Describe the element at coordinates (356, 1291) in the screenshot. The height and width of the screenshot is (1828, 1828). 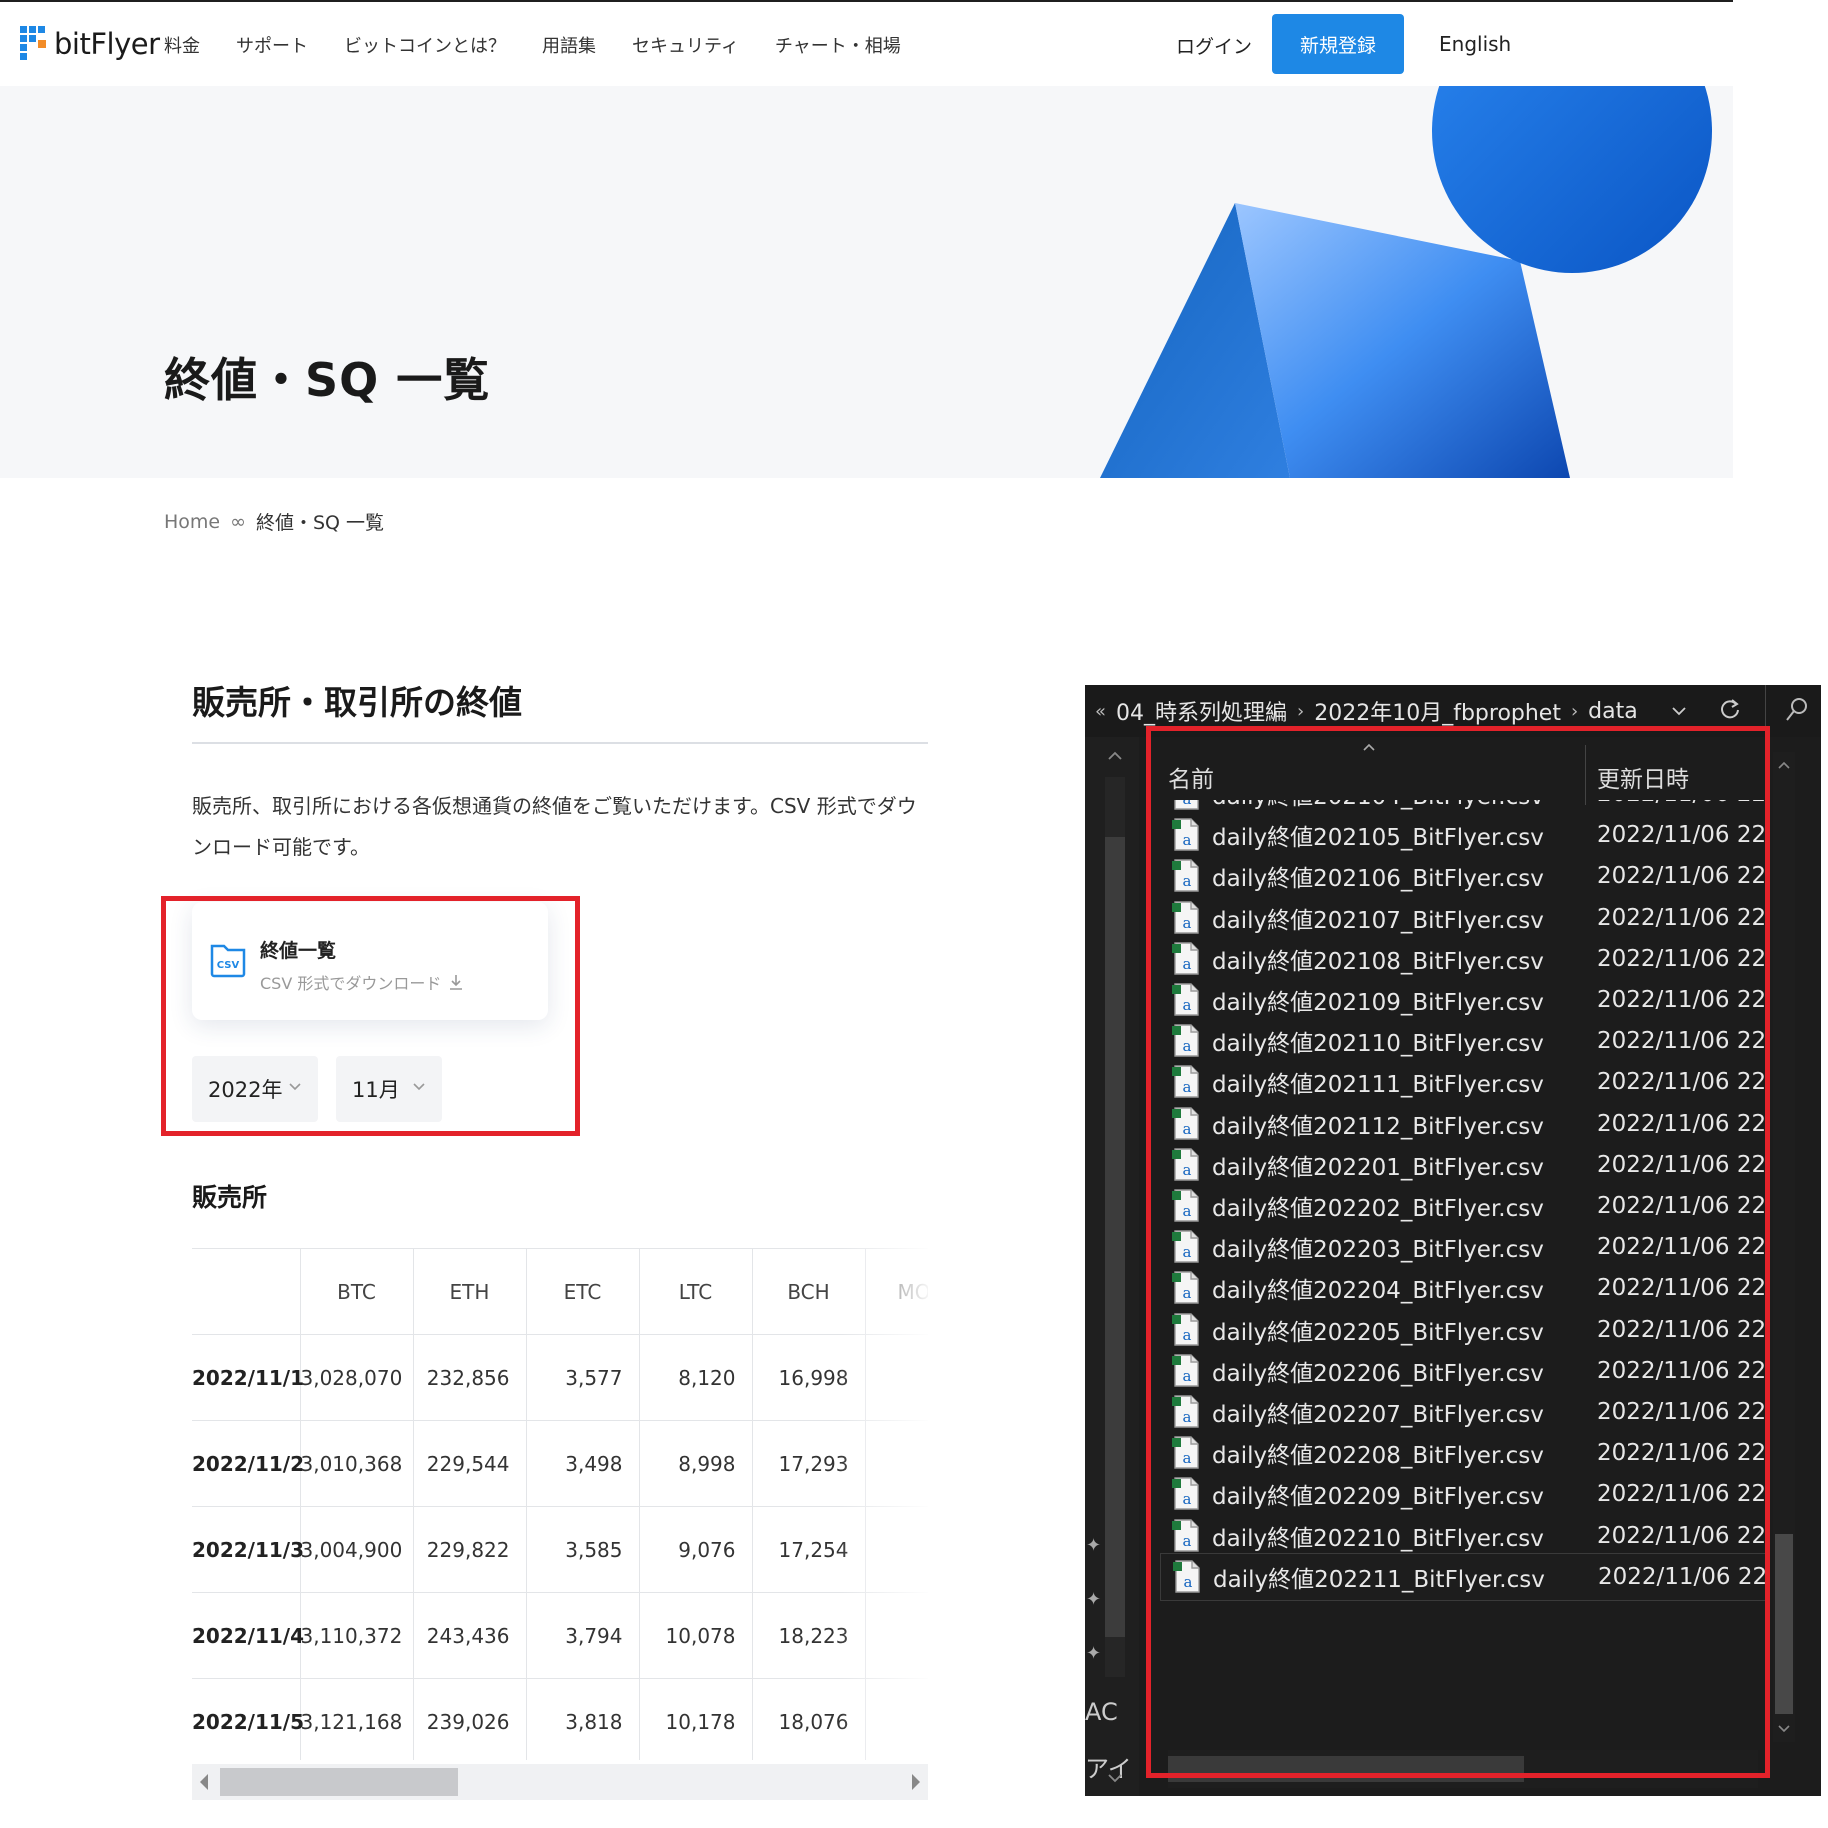
I see `table-header-cell: BTC` at that location.